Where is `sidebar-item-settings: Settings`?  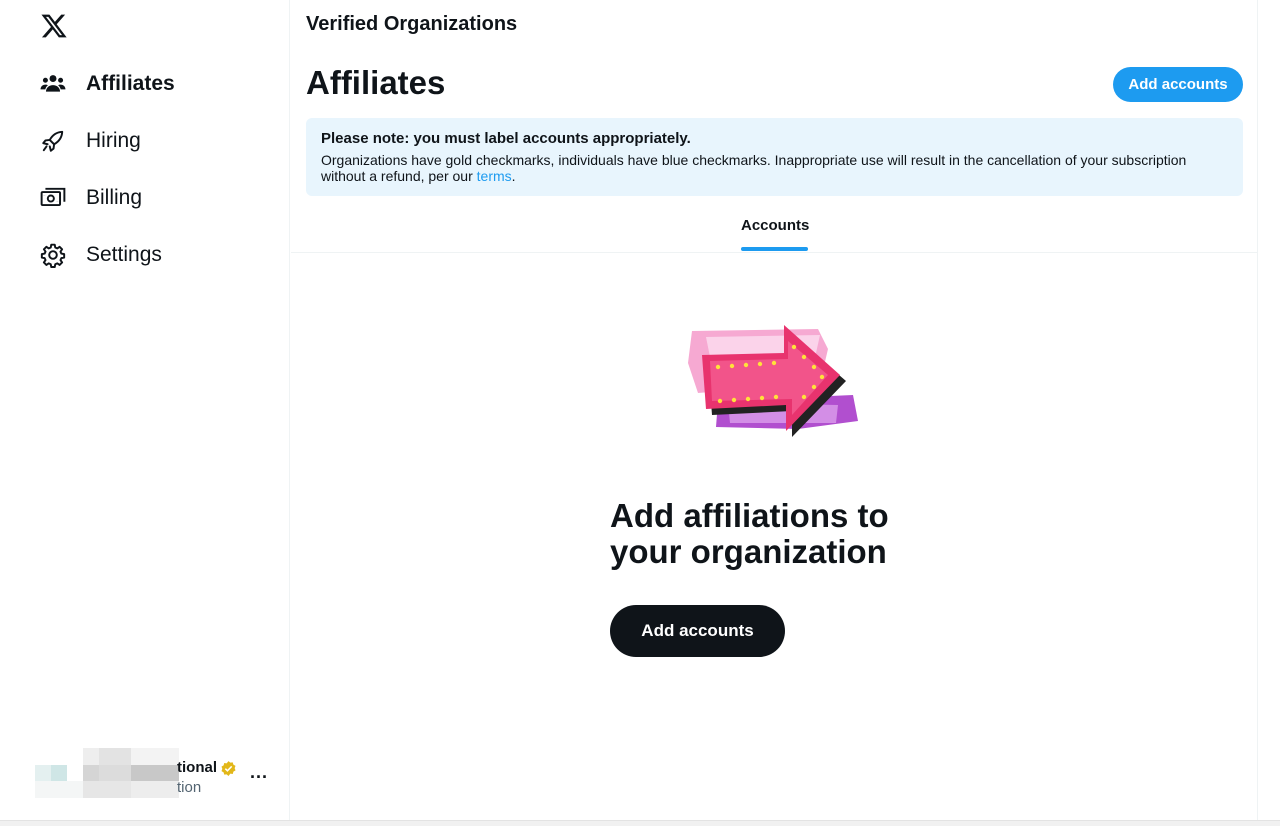 sidebar-item-settings: Settings is located at coordinates (101, 255).